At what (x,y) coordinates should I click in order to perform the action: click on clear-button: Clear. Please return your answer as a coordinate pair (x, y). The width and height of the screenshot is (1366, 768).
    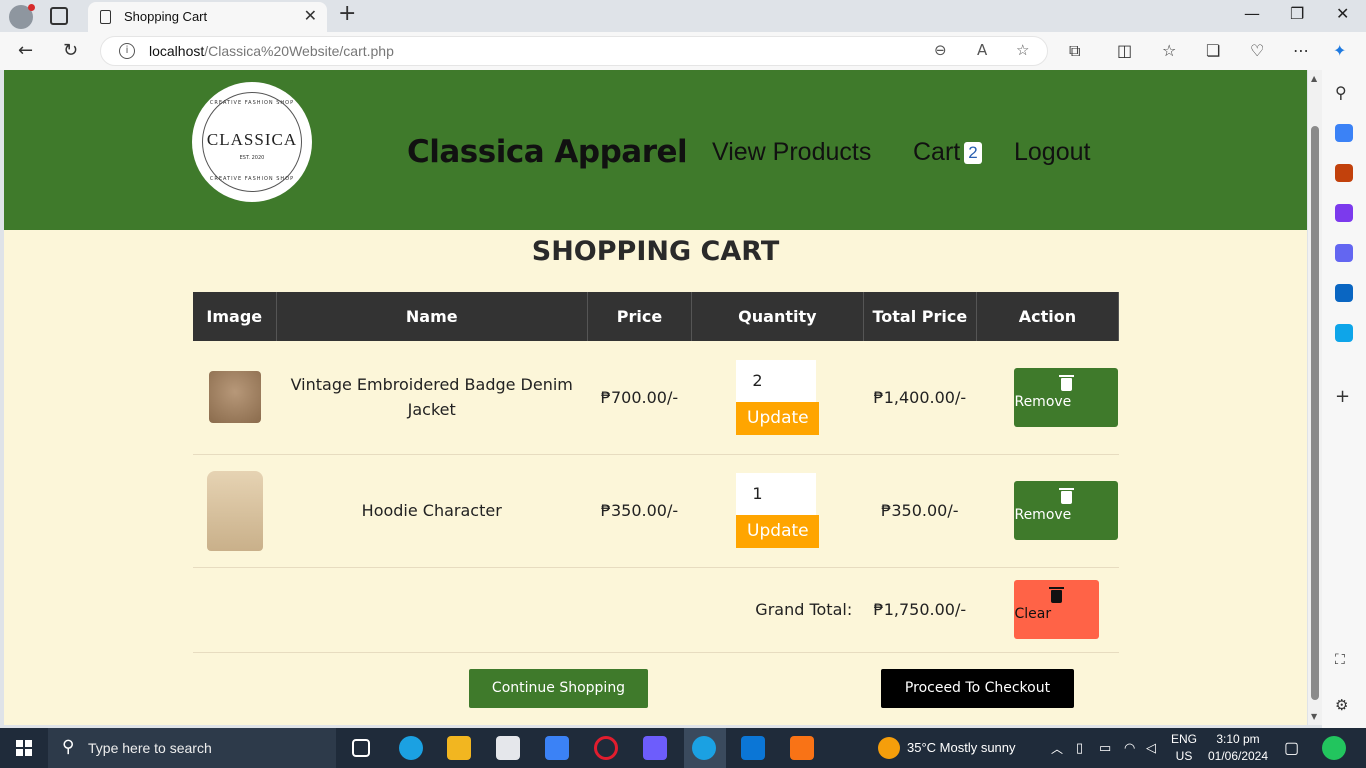
    Looking at the image, I should click on (1057, 609).